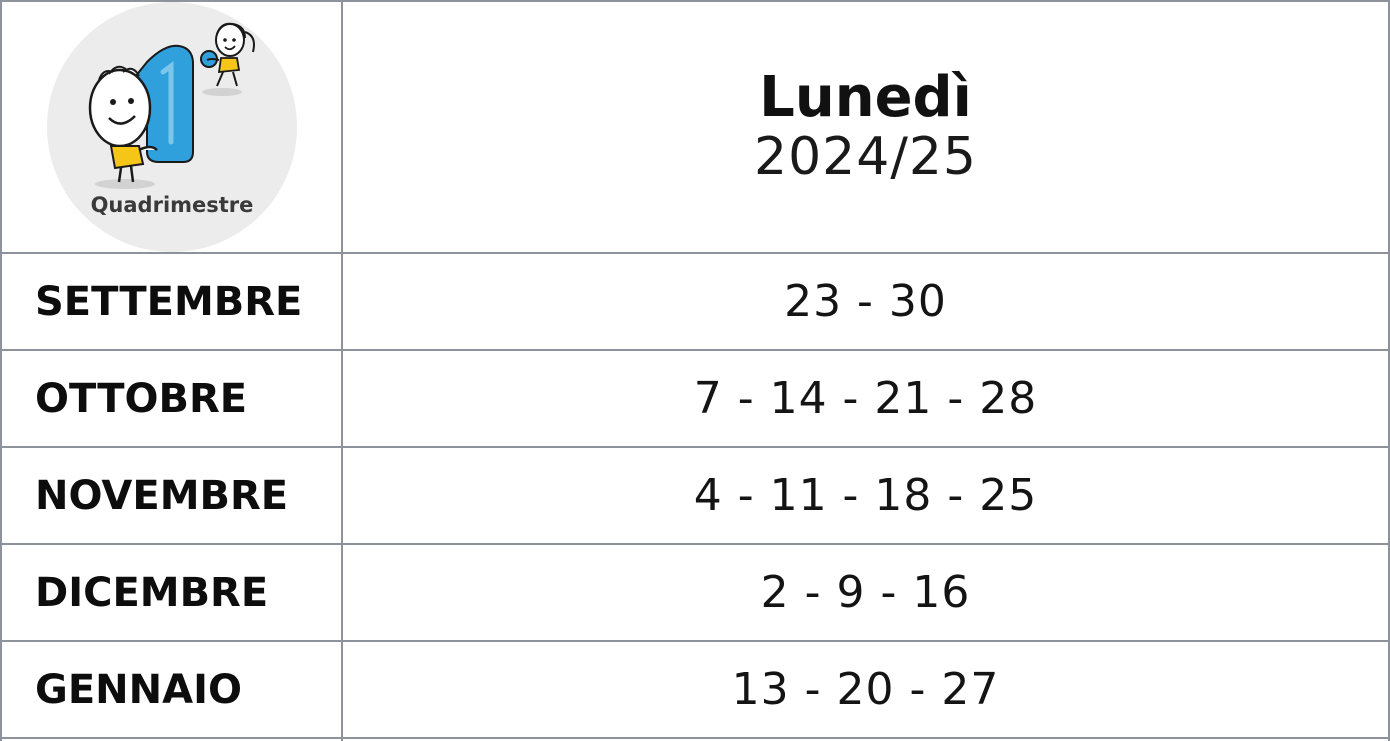 The height and width of the screenshot is (741, 1390). I want to click on table-row: NOVEMBRE 4 - 11 - 18 - 25, so click(695, 495).